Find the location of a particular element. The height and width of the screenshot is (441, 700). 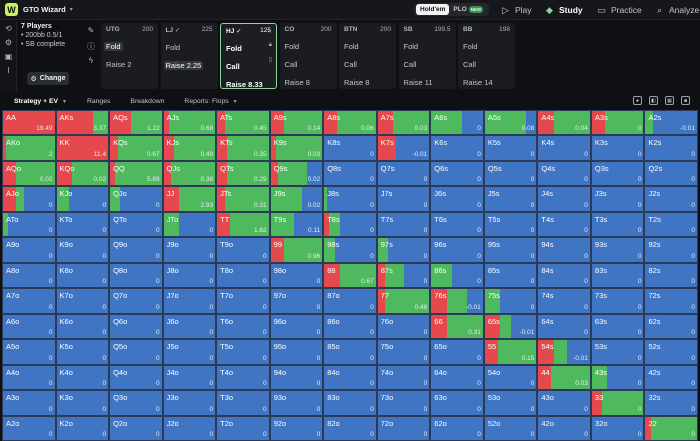

bolt-icon: ϟ is located at coordinates (91, 63).